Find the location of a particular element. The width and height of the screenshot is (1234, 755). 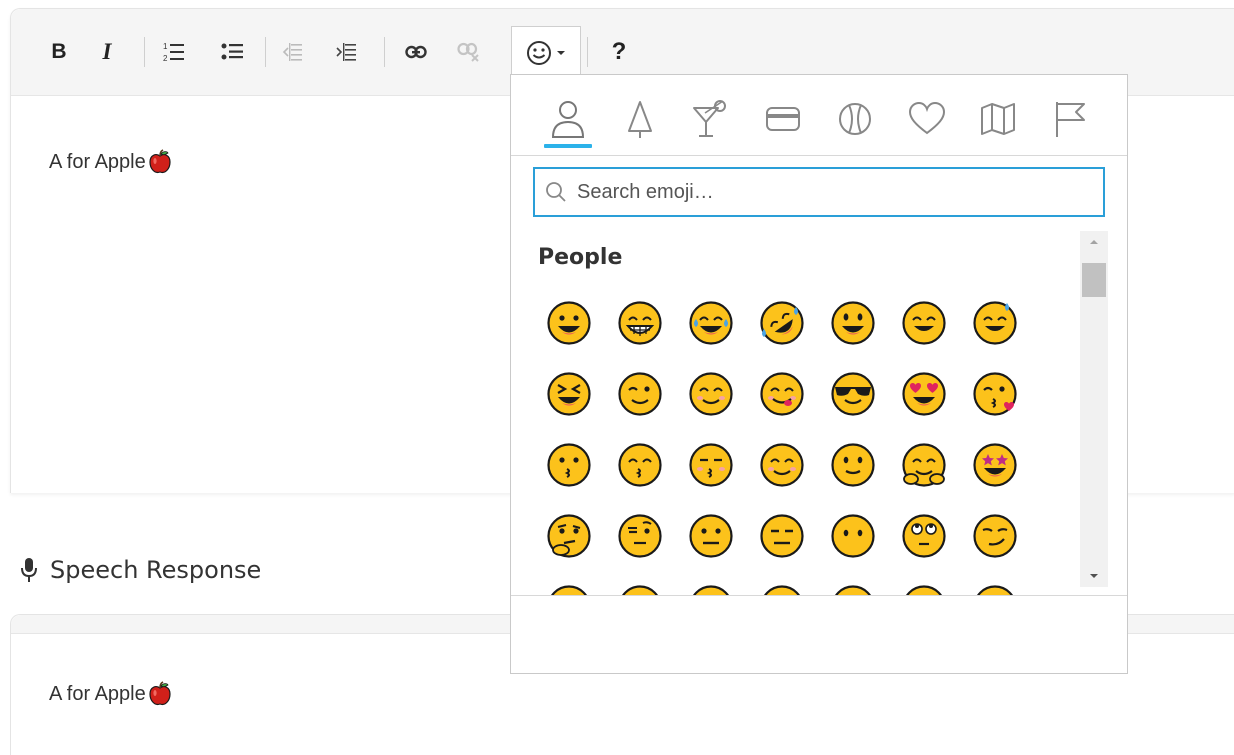

bullet-list-button is located at coordinates (232, 52).